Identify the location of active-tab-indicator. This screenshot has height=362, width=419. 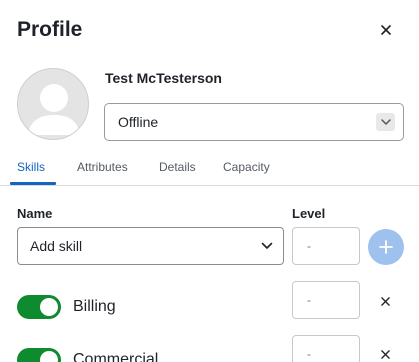
(33, 183).